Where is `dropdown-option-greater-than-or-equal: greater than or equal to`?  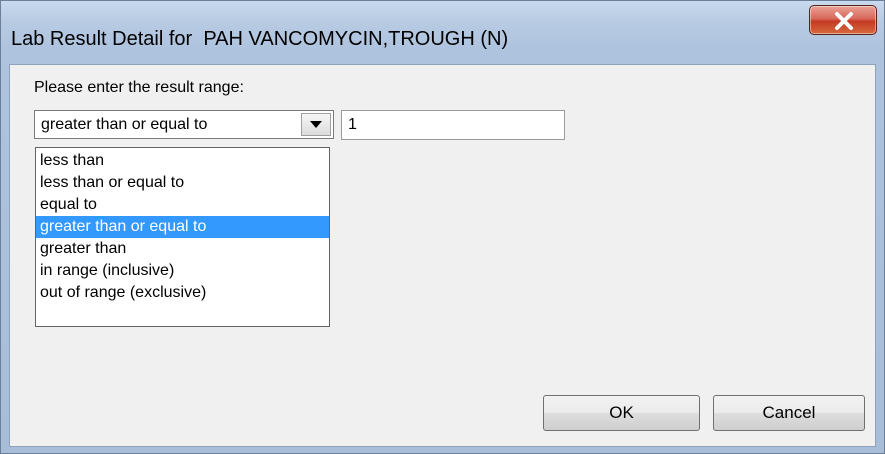 dropdown-option-greater-than-or-equal: greater than or equal to is located at coordinates (182, 227).